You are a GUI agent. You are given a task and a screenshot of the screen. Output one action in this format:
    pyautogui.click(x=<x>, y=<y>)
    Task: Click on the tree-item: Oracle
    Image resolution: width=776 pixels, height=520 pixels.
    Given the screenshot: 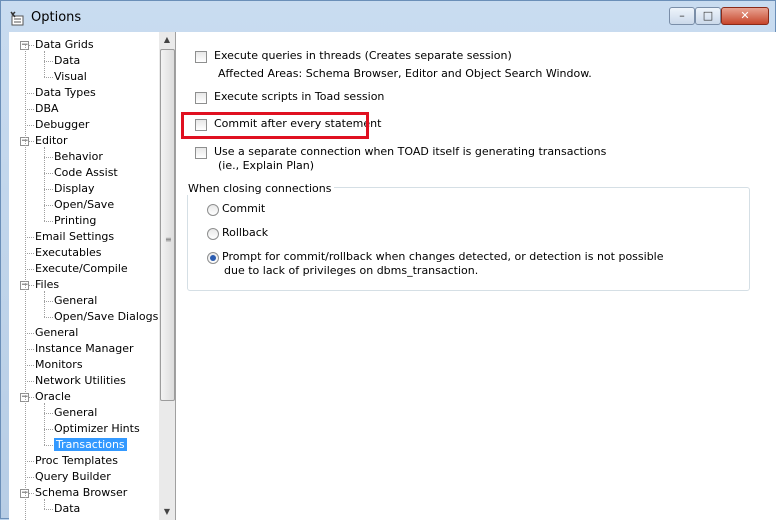 What is the action you would take?
    pyautogui.click(x=53, y=397)
    